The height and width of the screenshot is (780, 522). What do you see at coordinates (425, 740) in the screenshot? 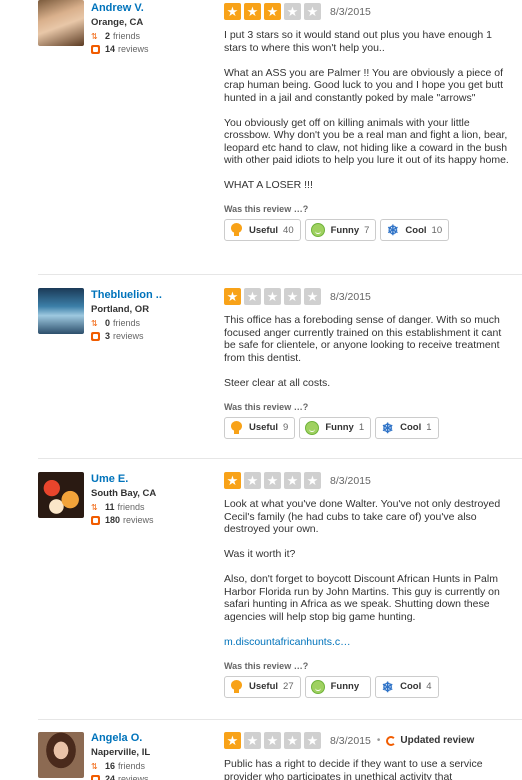
I see `updated-review-link: • Updated review` at bounding box center [425, 740].